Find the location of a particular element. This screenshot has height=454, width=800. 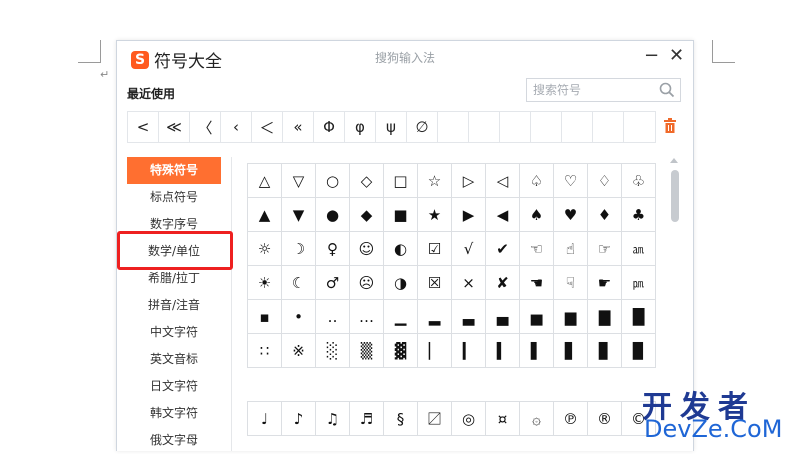

symbol-cell: ♂ is located at coordinates (333, 283).